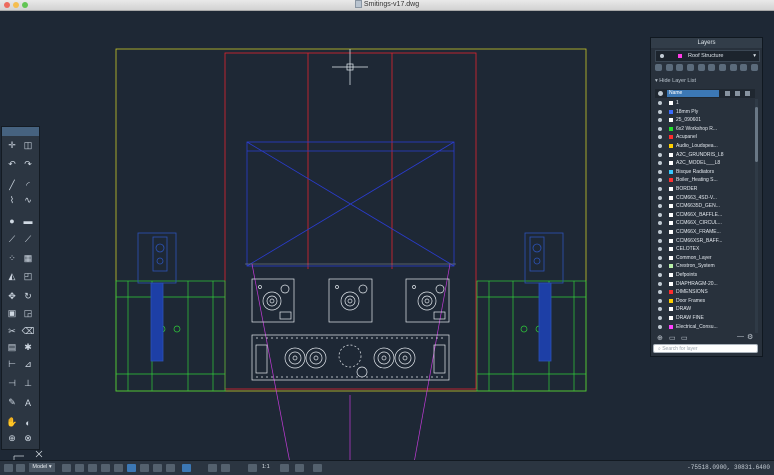 This screenshot has width=774, height=475. Describe the element at coordinates (28, 364) in the screenshot. I see `angular-dimension-icon: ⊿` at that location.